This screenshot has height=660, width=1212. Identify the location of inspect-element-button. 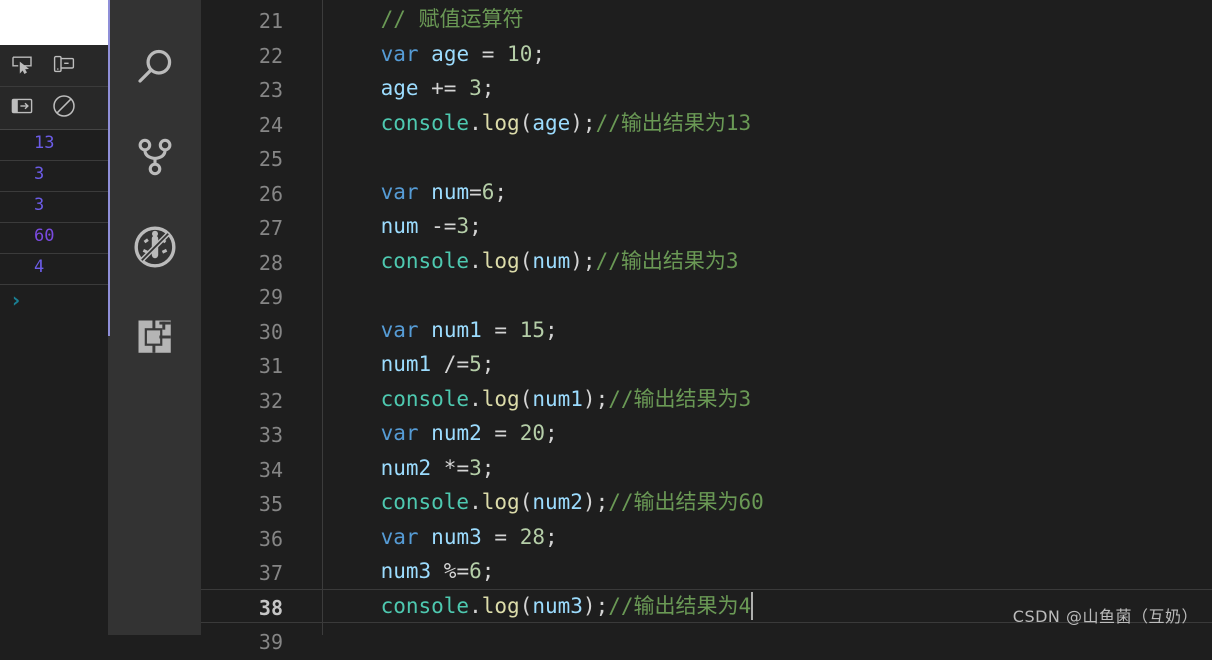
(22, 66).